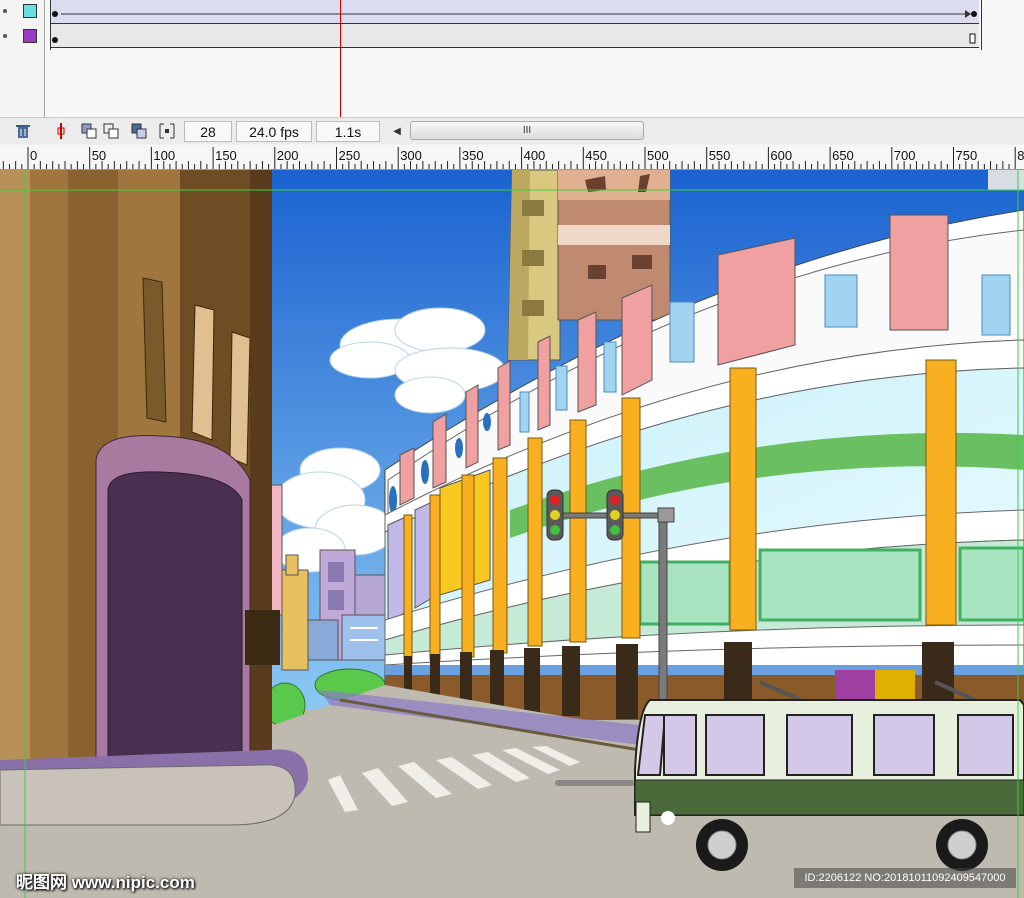 The height and width of the screenshot is (898, 1024). What do you see at coordinates (105, 882) in the screenshot?
I see `watermark-left: 昵图网 www.nipic.com` at bounding box center [105, 882].